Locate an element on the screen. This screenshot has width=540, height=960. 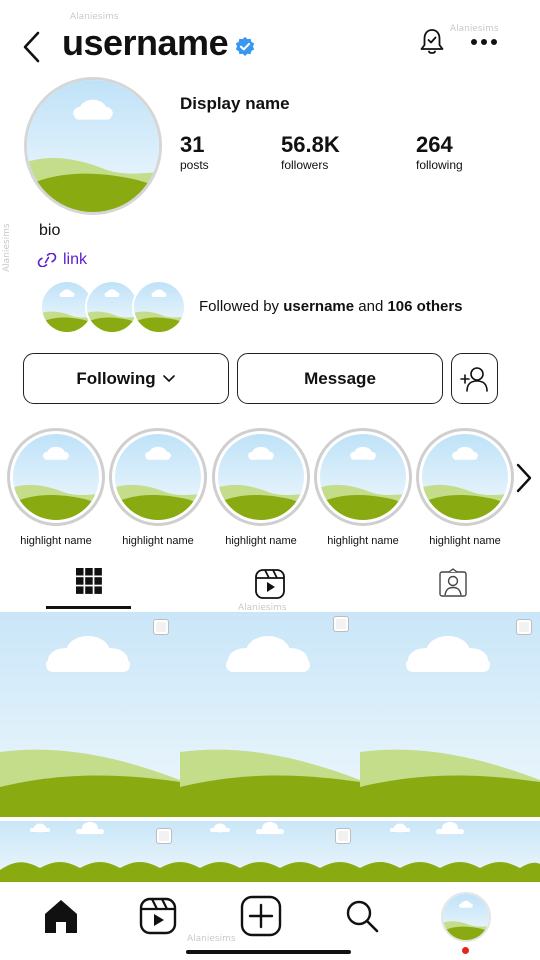
create-post-icon is located at coordinates (261, 916).